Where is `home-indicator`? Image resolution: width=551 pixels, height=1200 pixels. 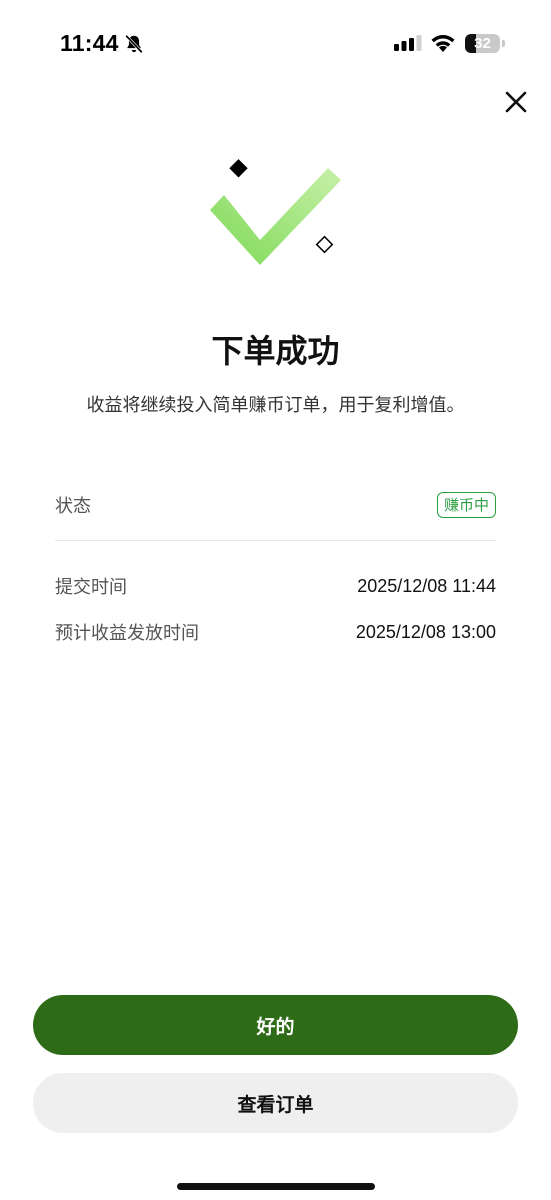 home-indicator is located at coordinates (276, 1186).